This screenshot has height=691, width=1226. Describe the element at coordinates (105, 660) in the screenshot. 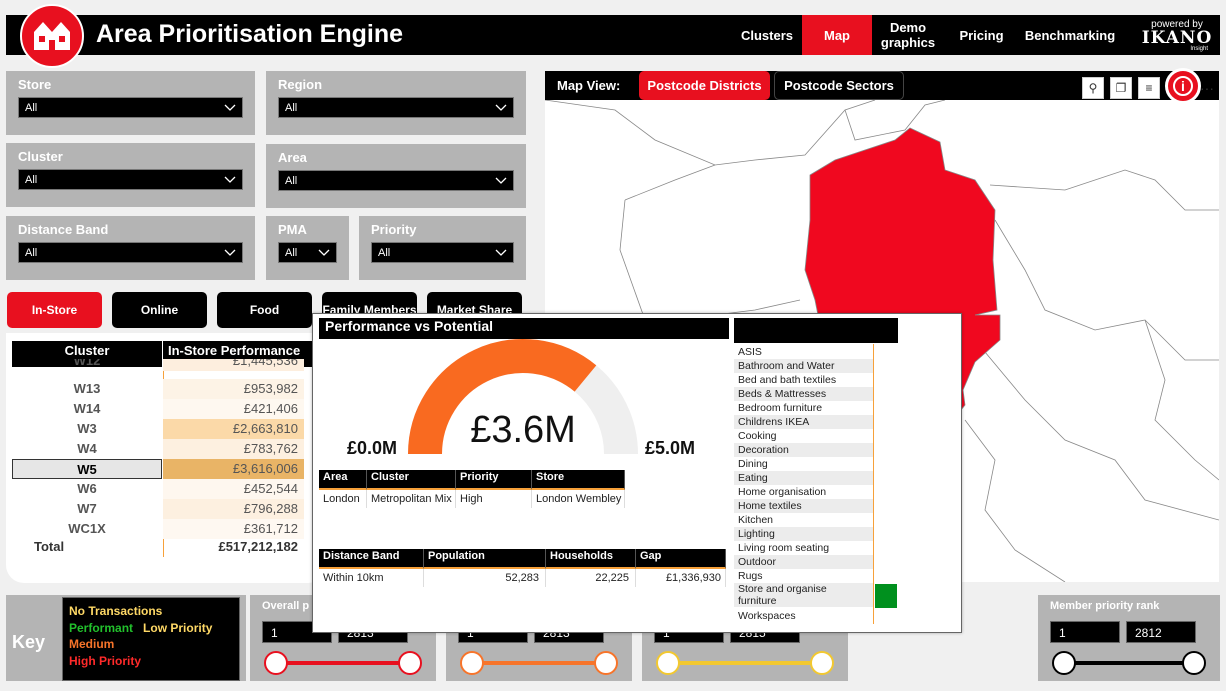

I see `key-high-priority: High Priority` at that location.